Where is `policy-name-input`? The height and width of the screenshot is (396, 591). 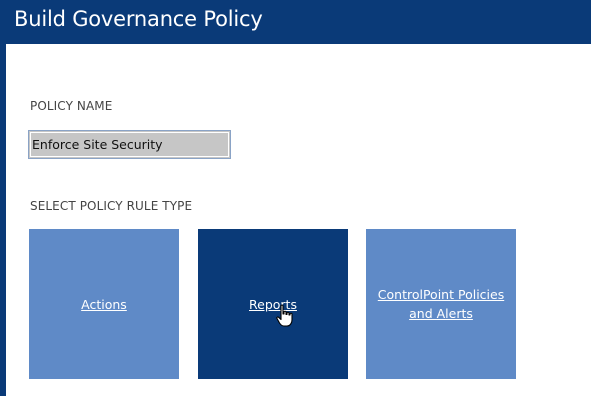 policy-name-input is located at coordinates (129, 144).